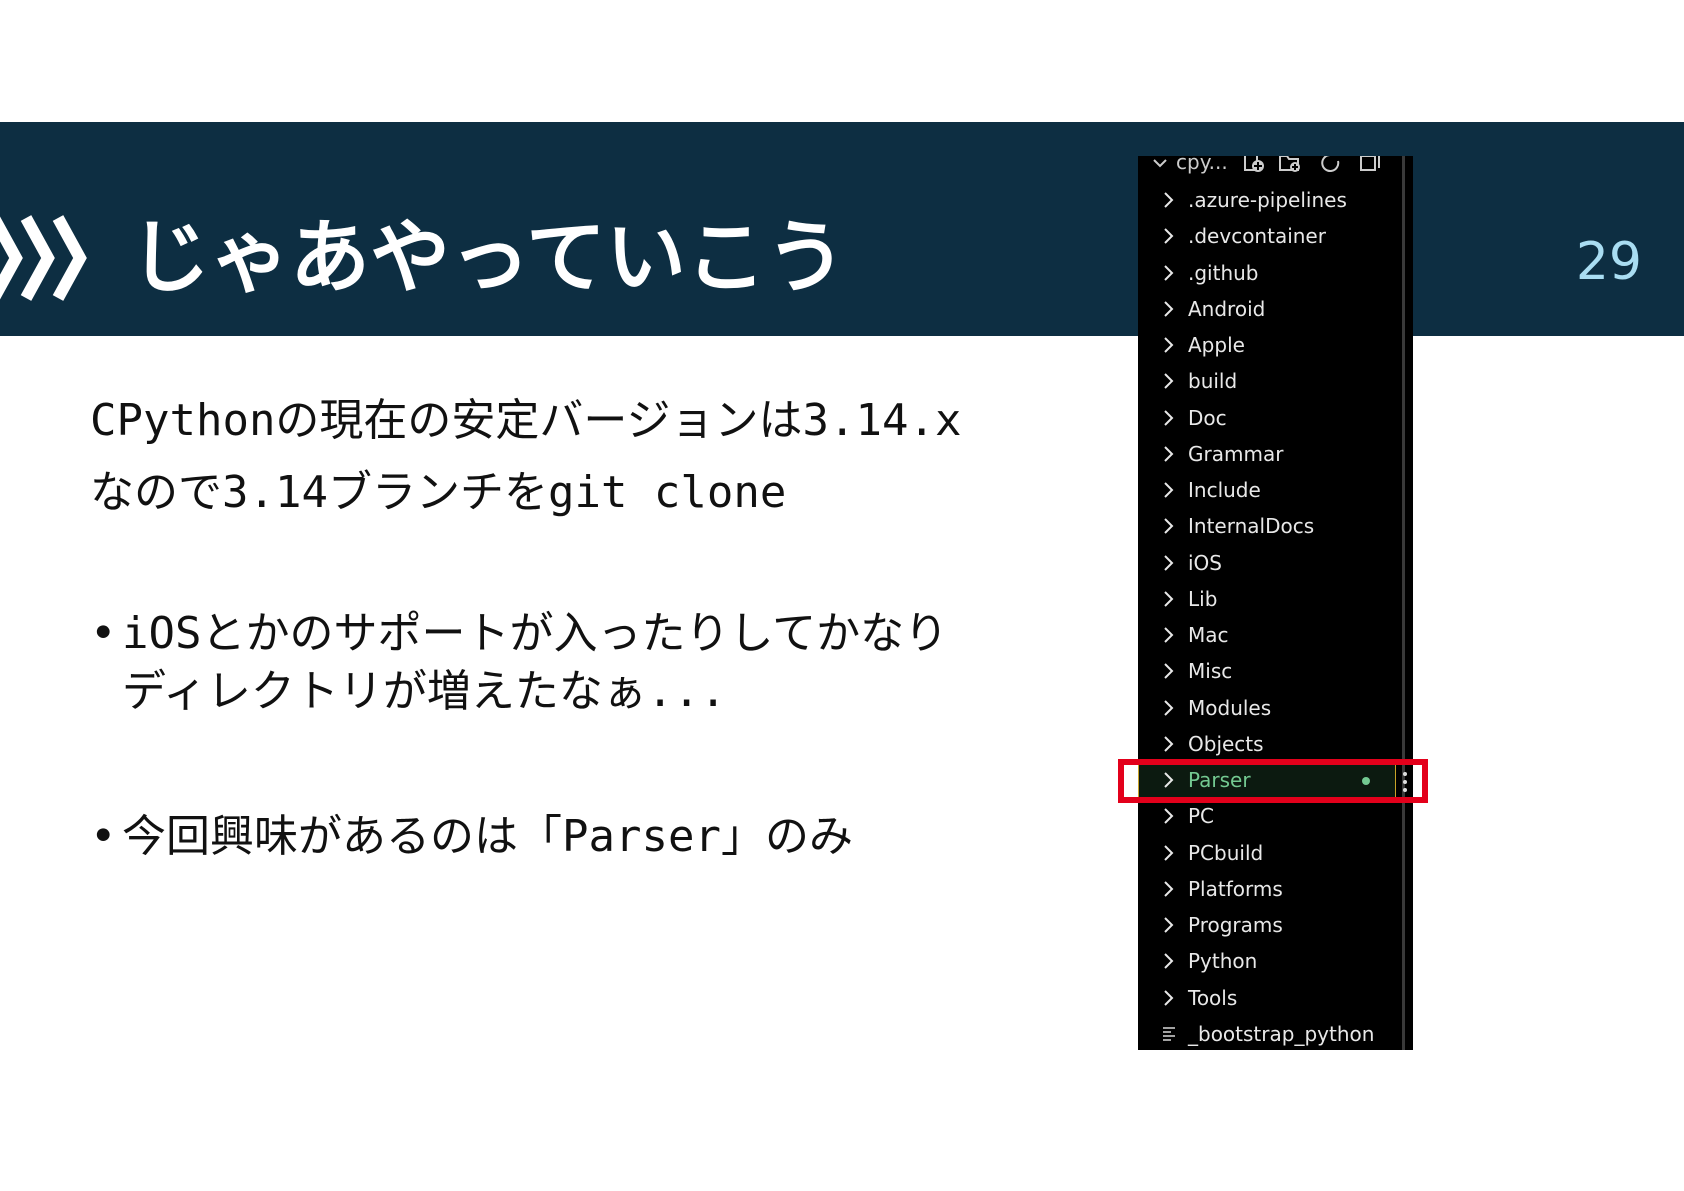  What do you see at coordinates (1267, 671) in the screenshot?
I see `tree-item-misc: Misc` at bounding box center [1267, 671].